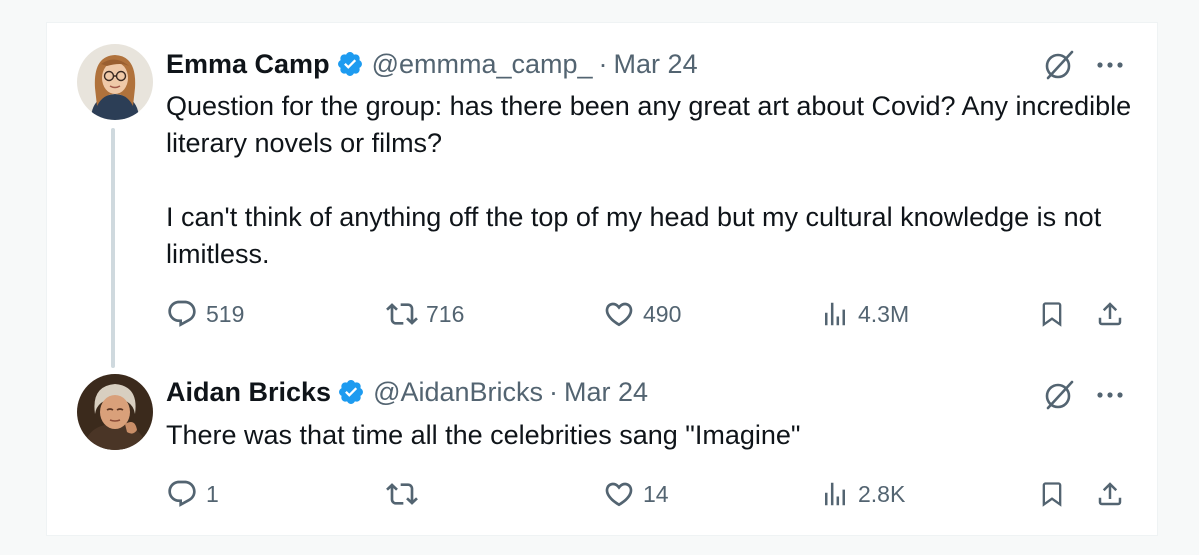 Image resolution: width=1199 pixels, height=555 pixels. What do you see at coordinates (656, 493) in the screenshot?
I see `like-count: 14` at bounding box center [656, 493].